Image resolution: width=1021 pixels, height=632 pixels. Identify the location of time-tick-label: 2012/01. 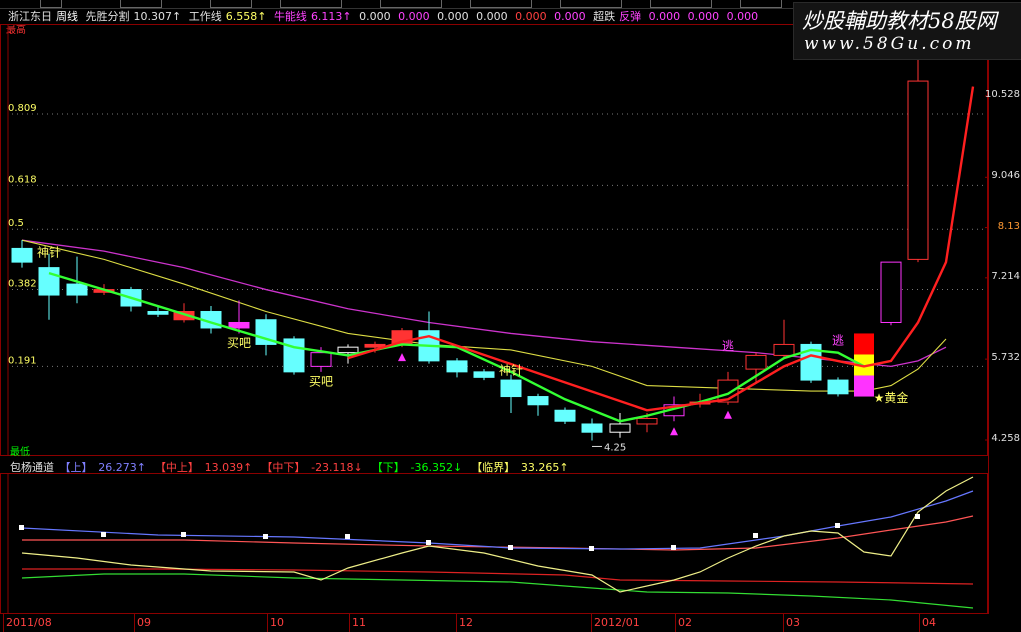
(617, 622).